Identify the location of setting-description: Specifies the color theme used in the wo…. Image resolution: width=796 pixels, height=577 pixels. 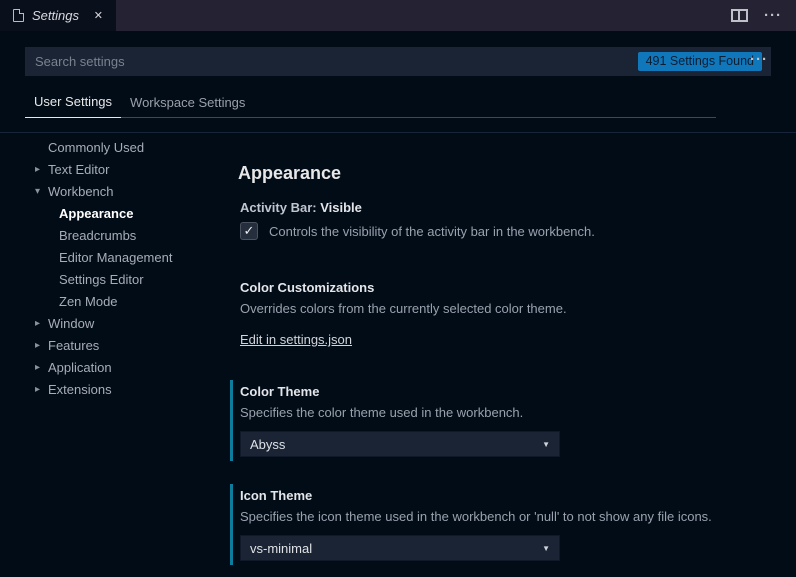
(382, 412).